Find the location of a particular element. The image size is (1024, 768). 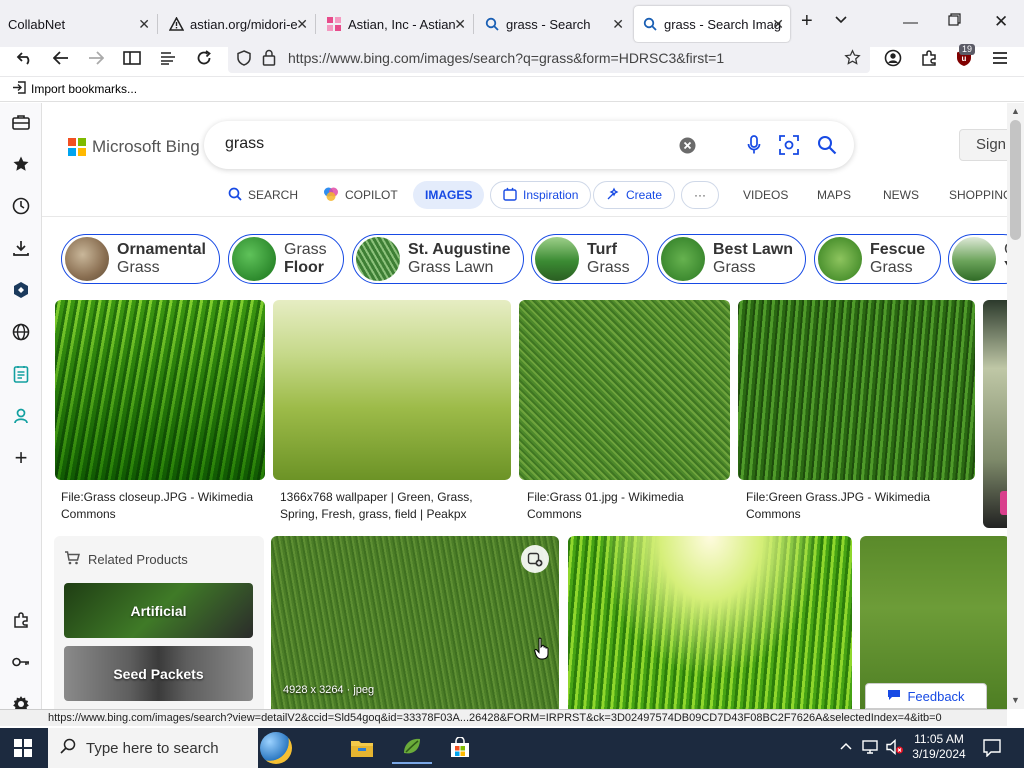

list-tabs-icon is located at coordinates (841, 21).